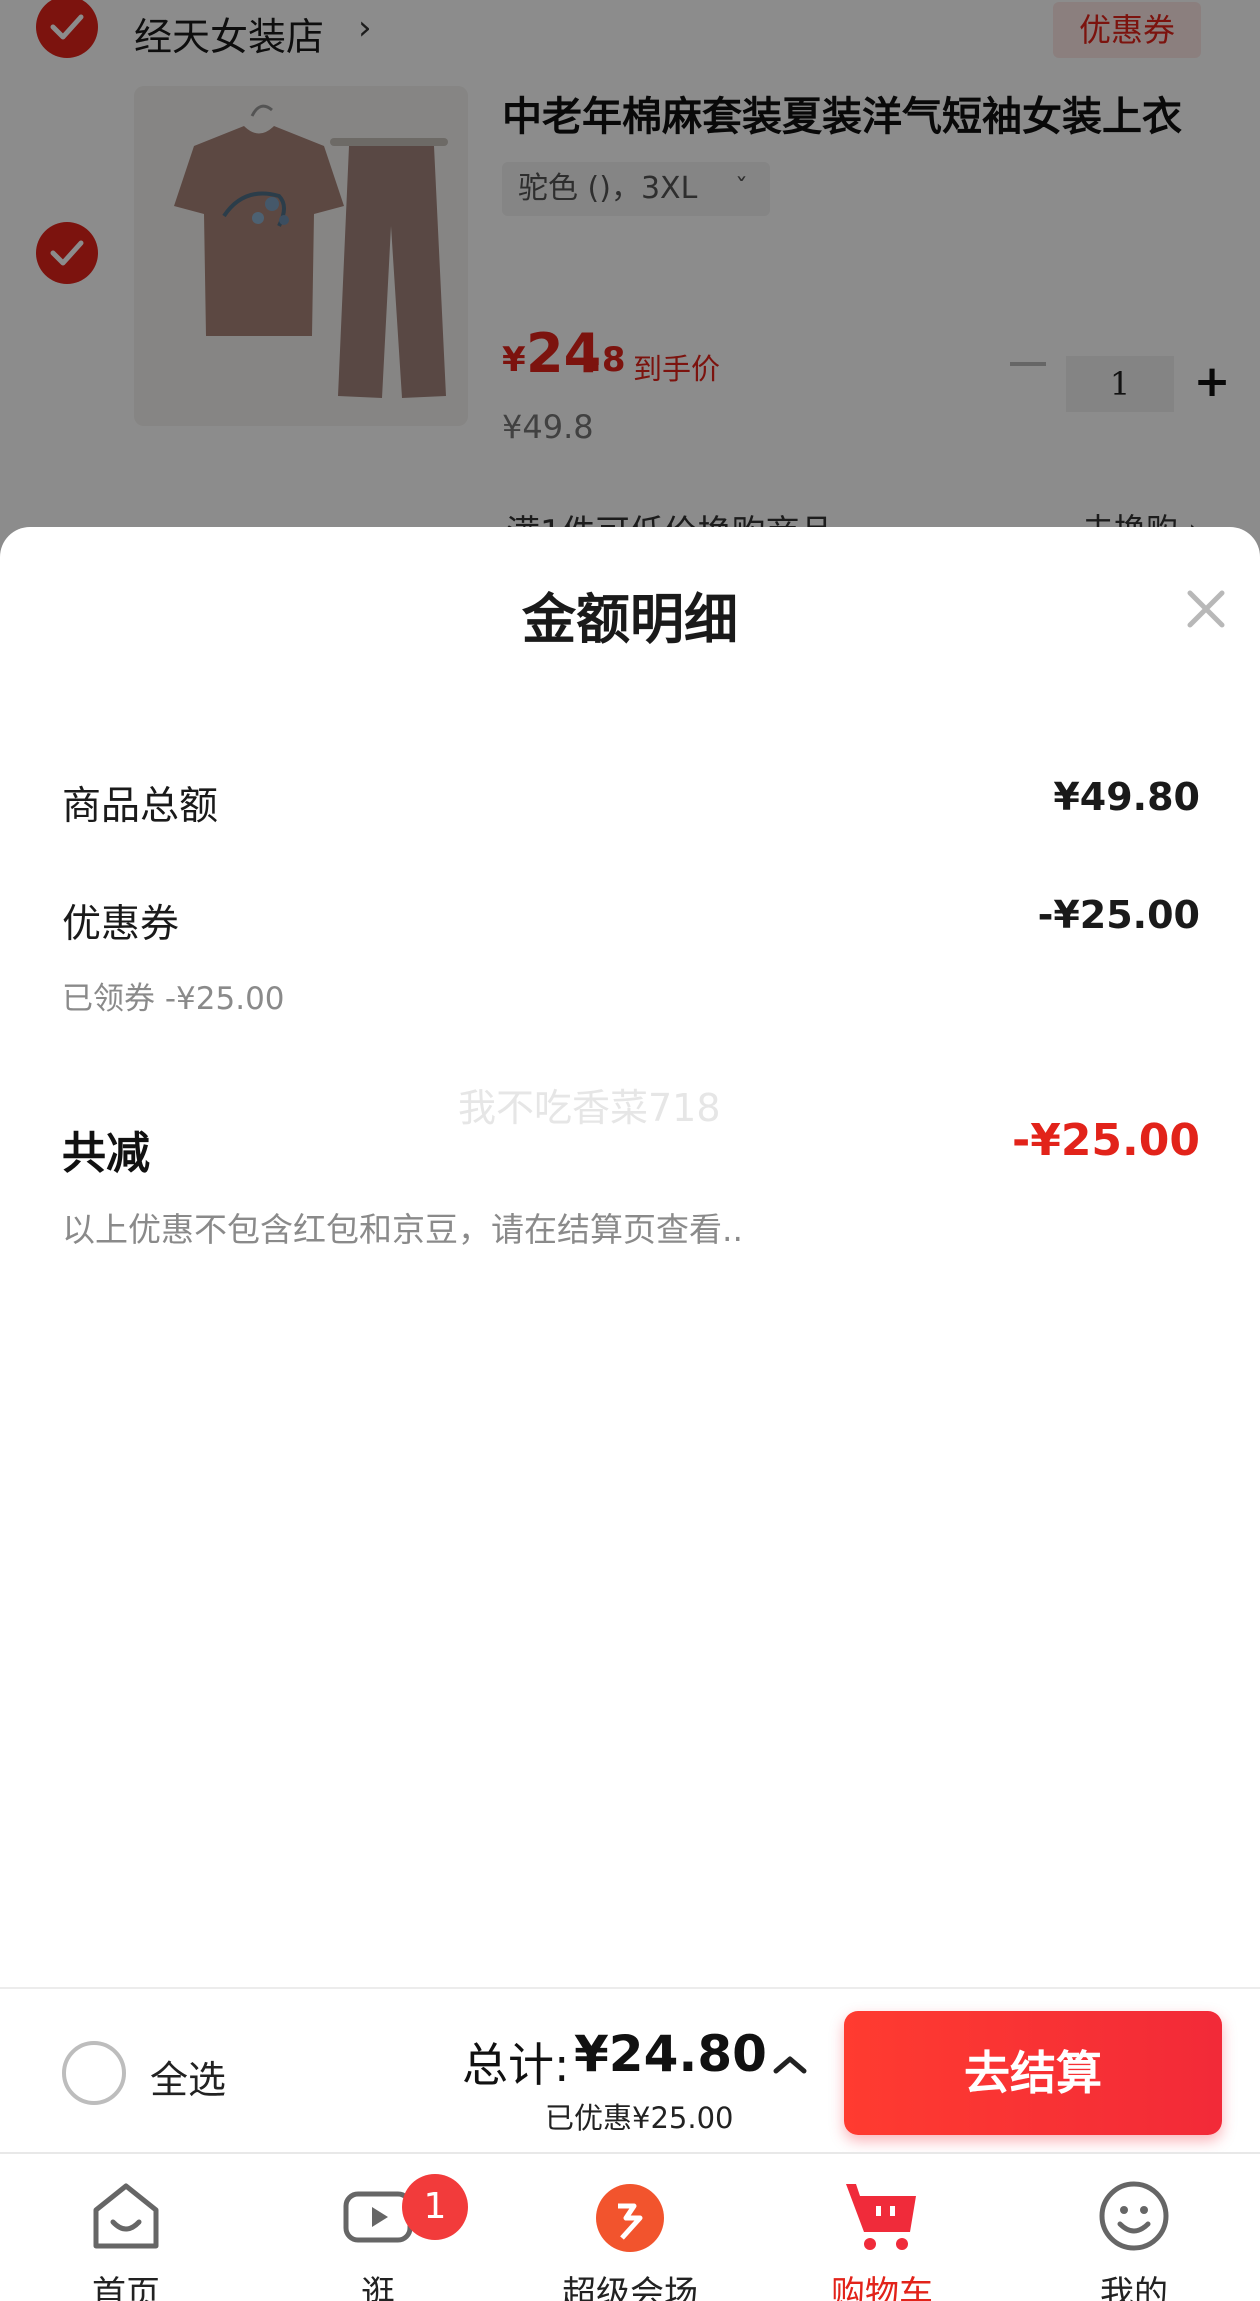  Describe the element at coordinates (378, 2287) in the screenshot. I see `tab-browse-label: 逛` at that location.